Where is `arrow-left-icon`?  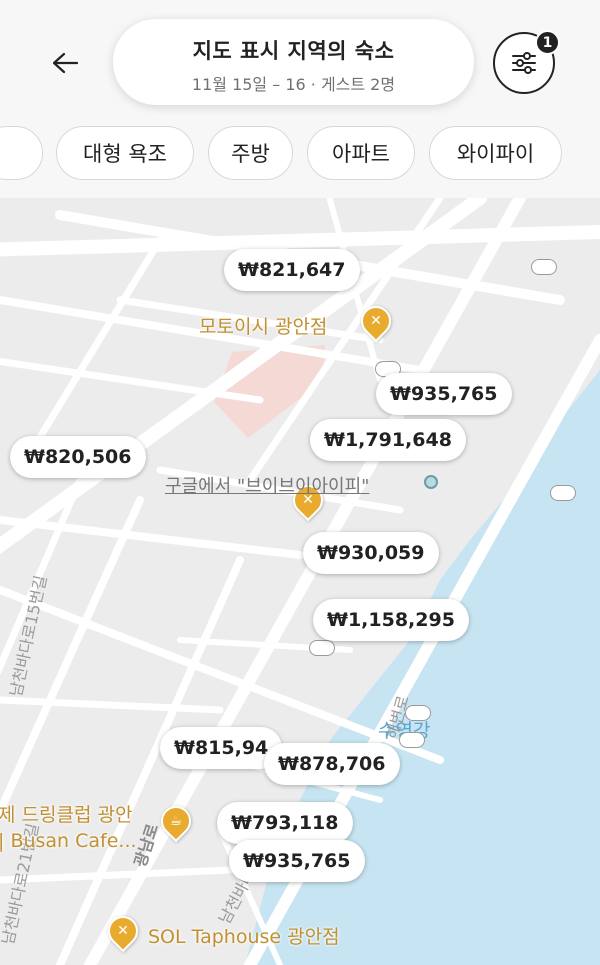 arrow-left-icon is located at coordinates (65, 63).